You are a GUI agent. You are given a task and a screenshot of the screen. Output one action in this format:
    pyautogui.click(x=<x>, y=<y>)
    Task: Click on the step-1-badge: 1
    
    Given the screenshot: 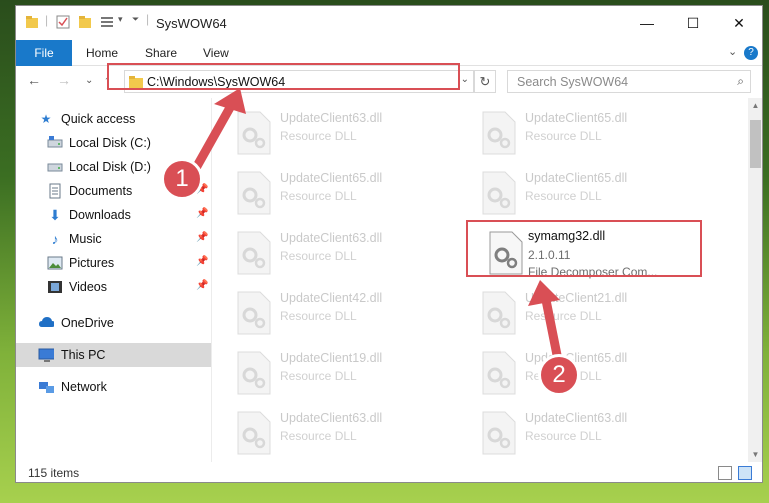 What is the action you would take?
    pyautogui.click(x=182, y=179)
    